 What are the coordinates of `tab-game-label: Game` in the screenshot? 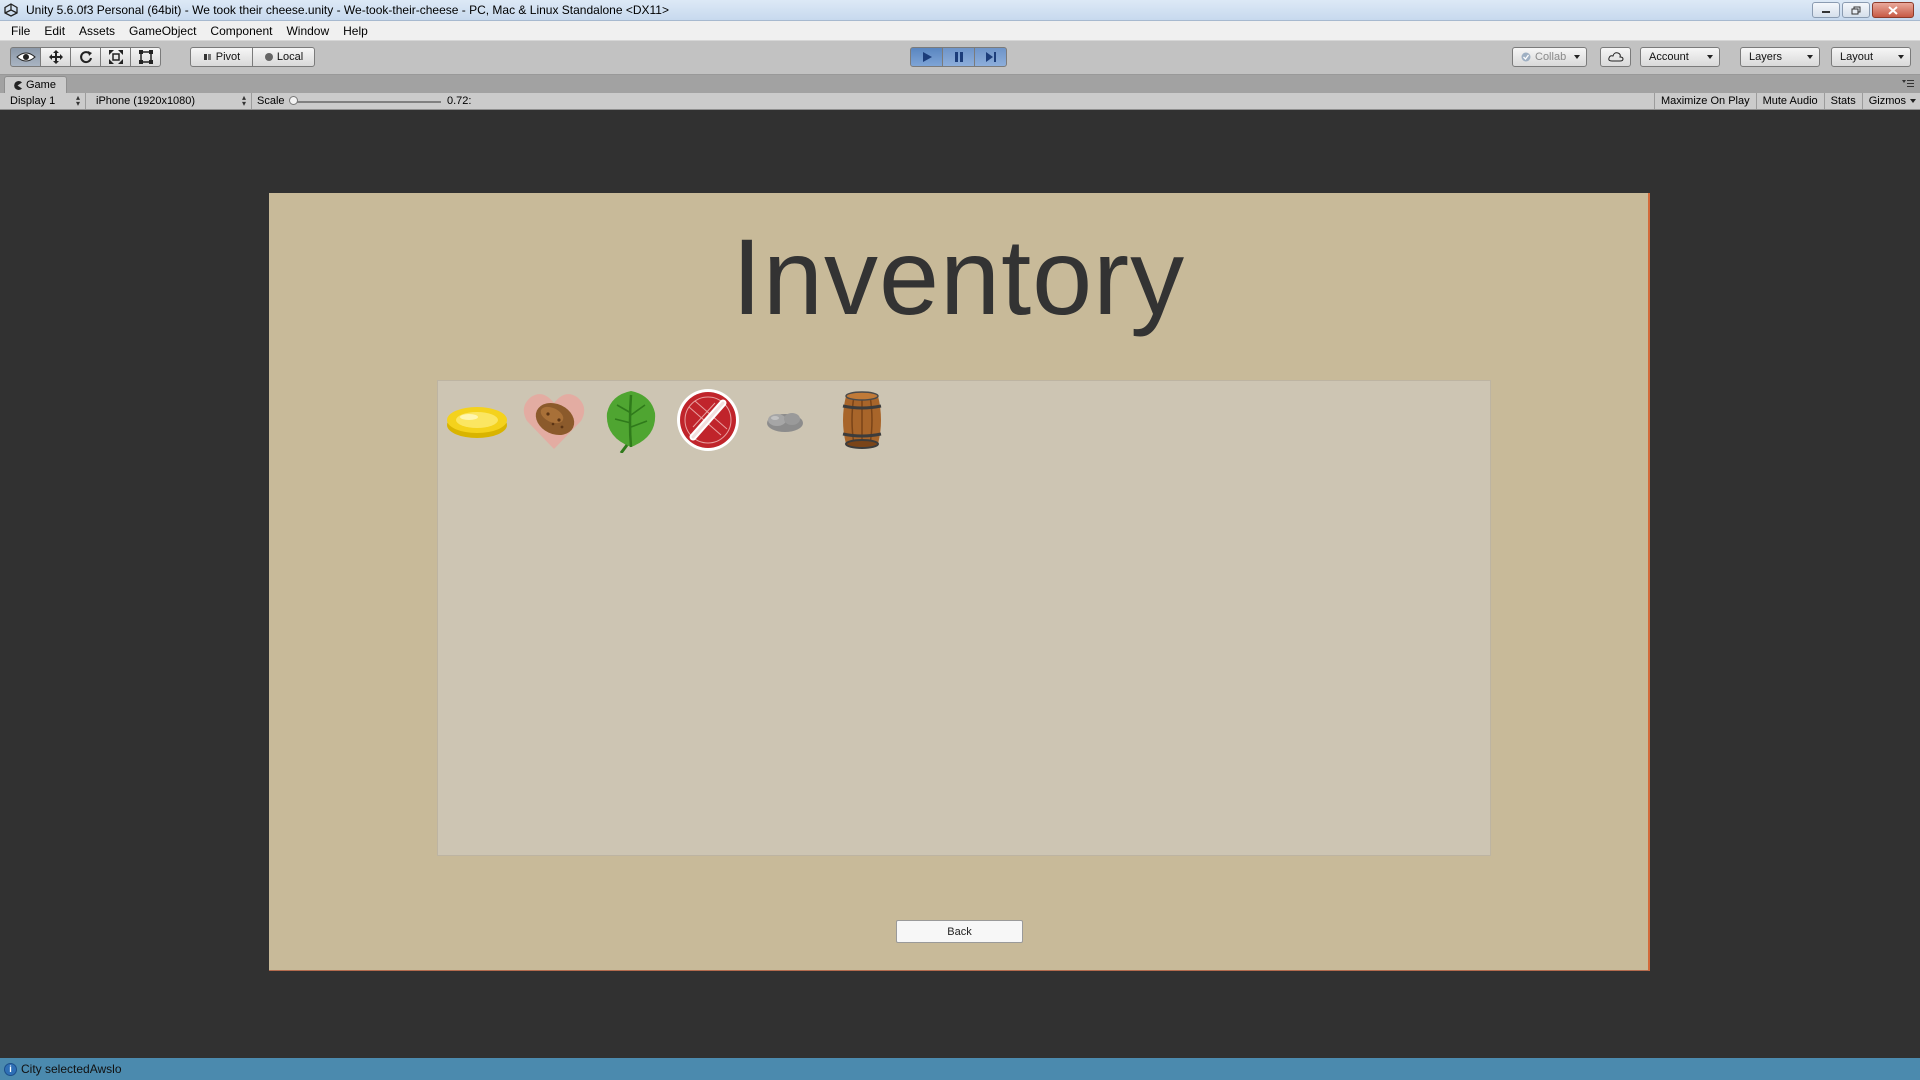 It's located at (41, 85).